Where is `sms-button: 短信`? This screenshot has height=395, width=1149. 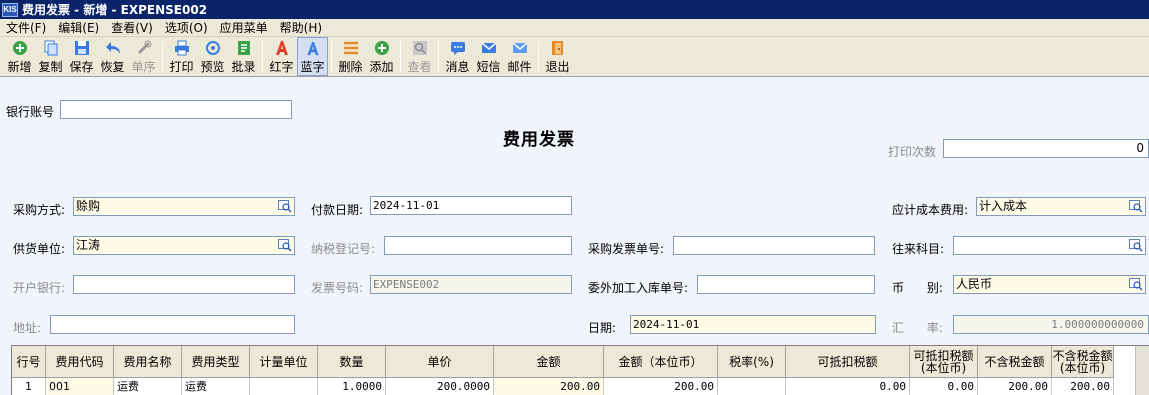
sms-button: 短信 is located at coordinates (488, 56).